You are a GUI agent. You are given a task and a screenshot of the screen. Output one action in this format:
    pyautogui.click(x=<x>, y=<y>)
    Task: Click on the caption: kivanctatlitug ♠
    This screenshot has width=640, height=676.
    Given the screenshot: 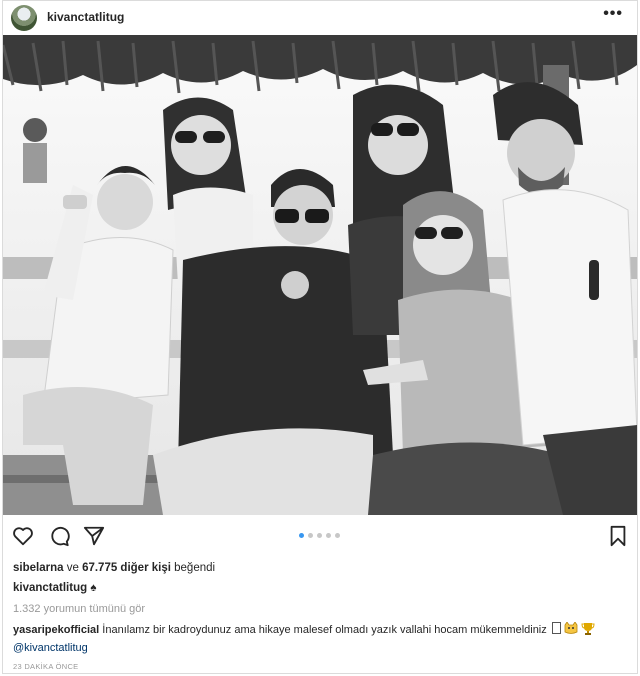 What is the action you would take?
    pyautogui.click(x=54, y=588)
    